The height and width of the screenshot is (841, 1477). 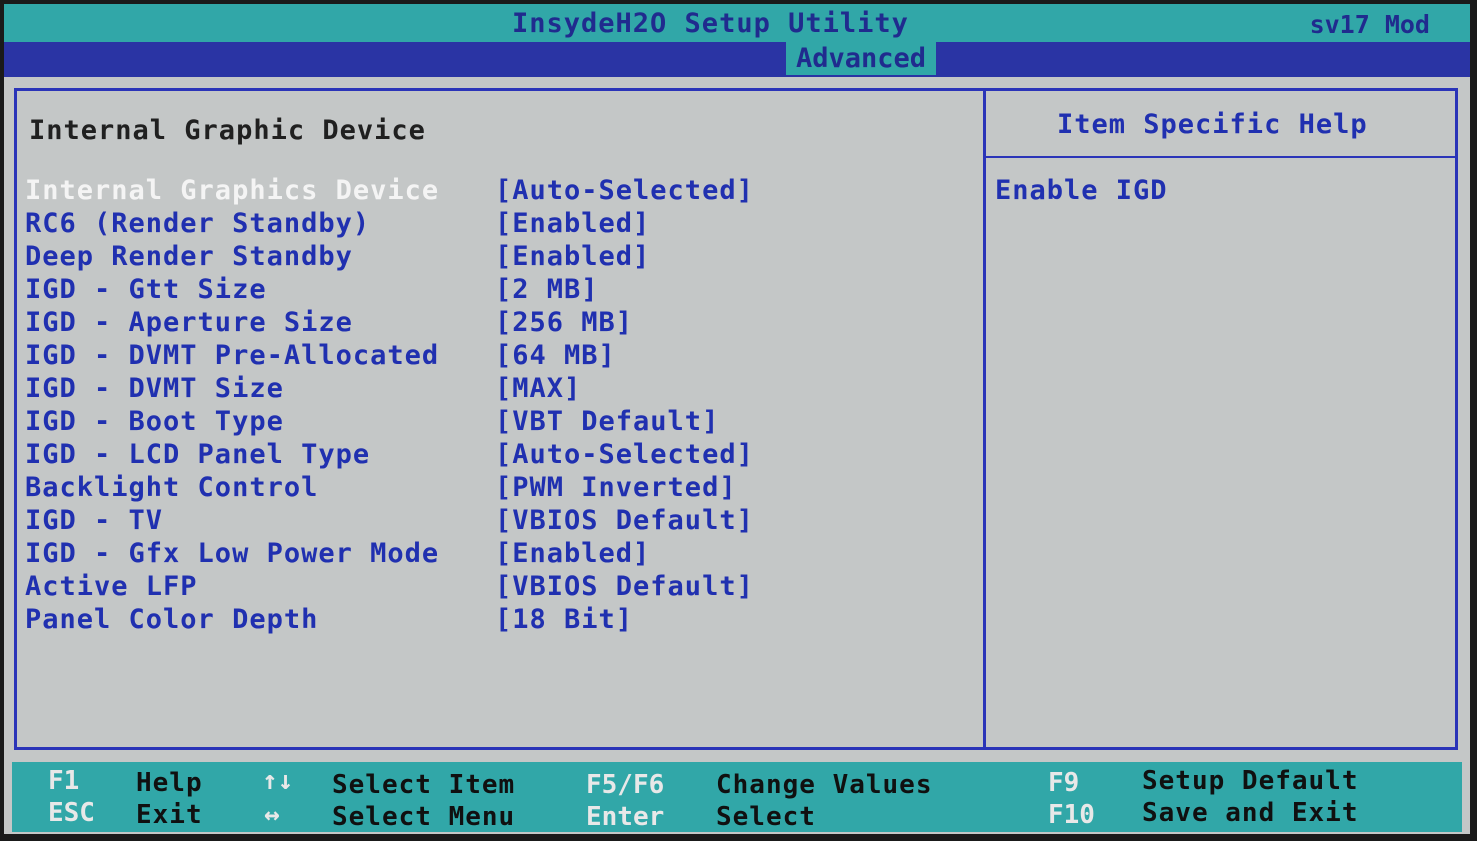 I want to click on setting-row-lcd-panel-type: IGD - LCD Panel Type [Auto-Selected], so click(x=495, y=455).